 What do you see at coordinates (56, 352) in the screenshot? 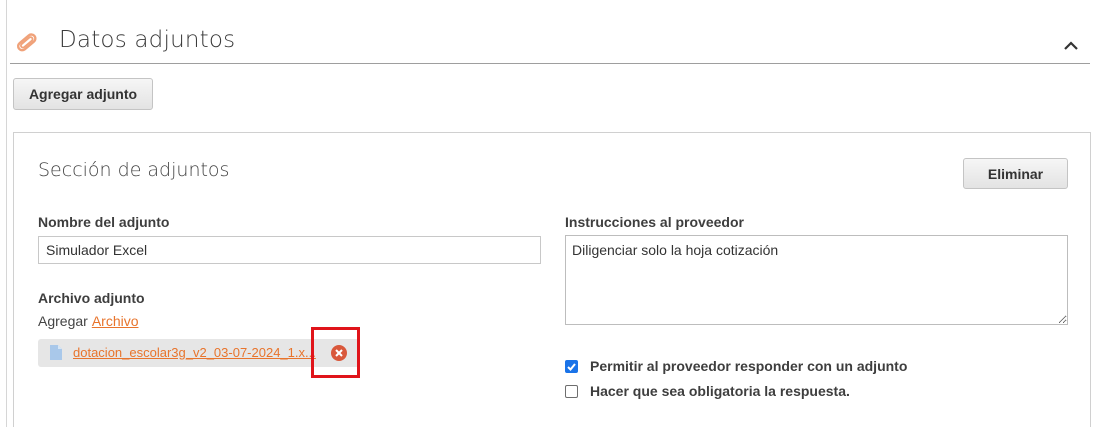
I see `document-icon` at bounding box center [56, 352].